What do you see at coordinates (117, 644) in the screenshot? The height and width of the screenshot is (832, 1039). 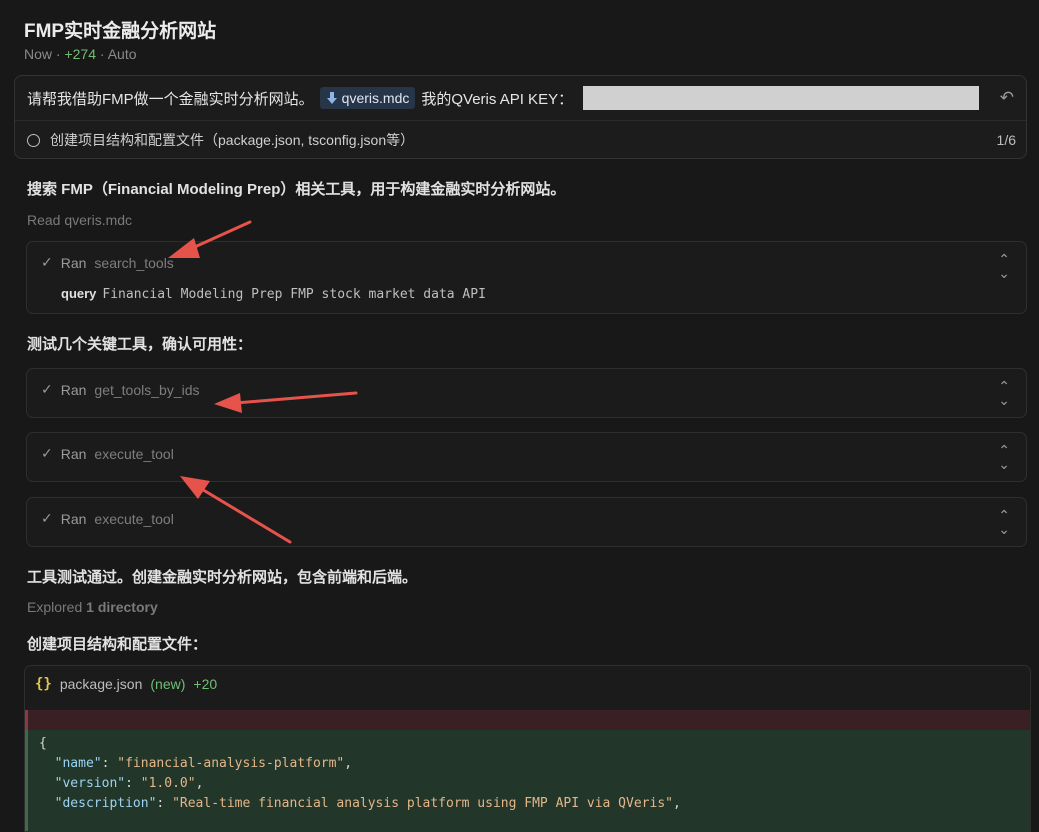 I see `assistant-message: 创建项目结构和配置文件：` at bounding box center [117, 644].